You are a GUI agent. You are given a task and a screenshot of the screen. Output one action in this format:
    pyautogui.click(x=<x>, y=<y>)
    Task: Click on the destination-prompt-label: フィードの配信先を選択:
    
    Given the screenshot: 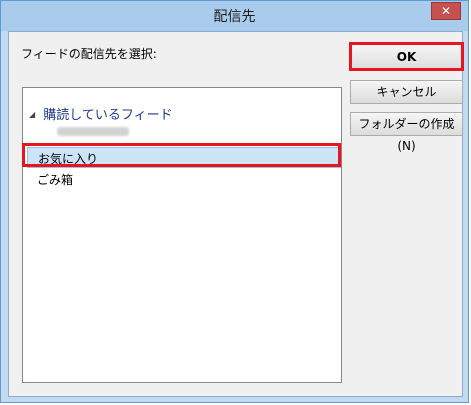 What is the action you would take?
    pyautogui.click(x=89, y=54)
    